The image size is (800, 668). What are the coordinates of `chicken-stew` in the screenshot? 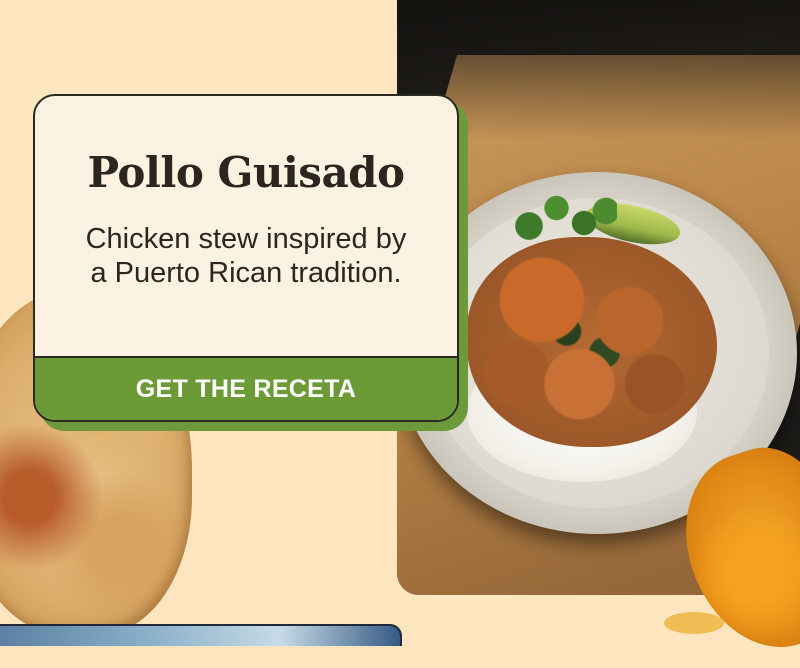 It's located at (592, 342).